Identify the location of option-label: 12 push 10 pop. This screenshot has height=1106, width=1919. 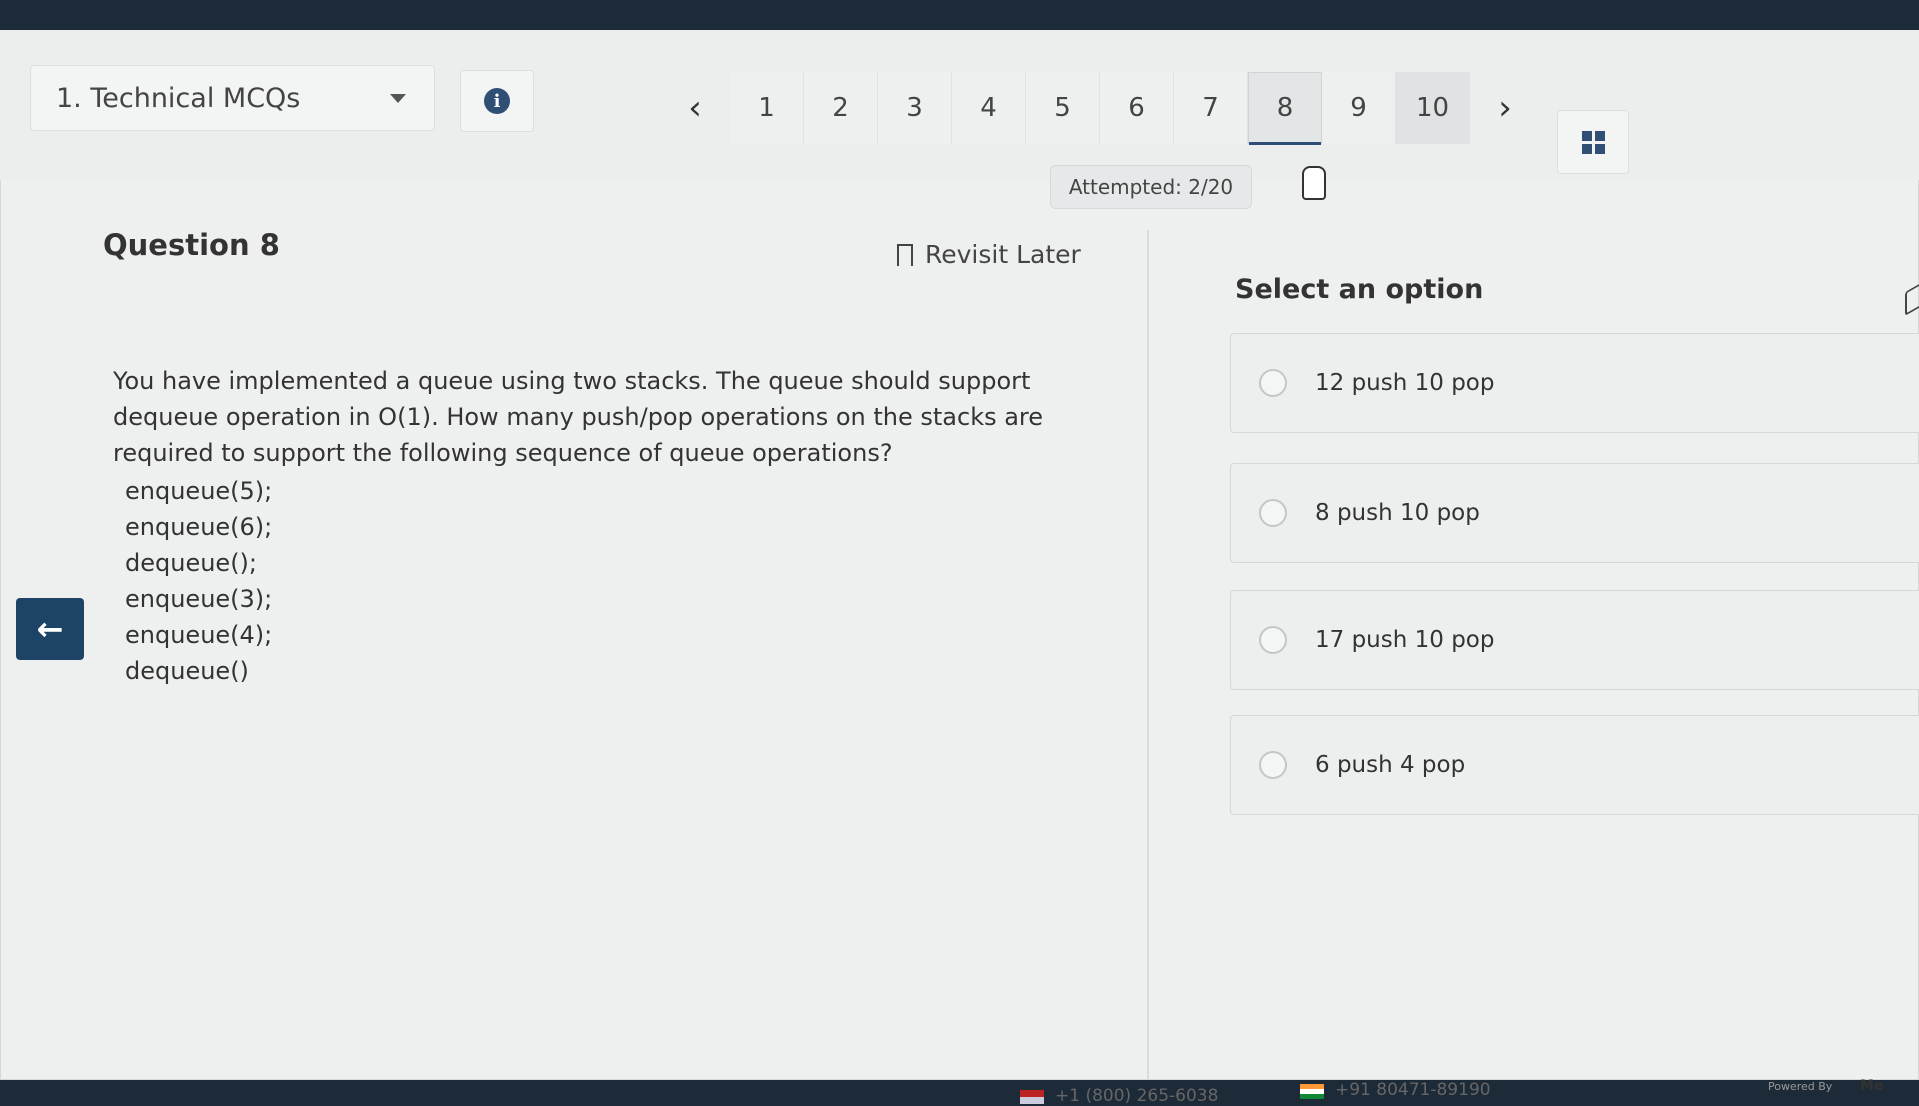
(1405, 383).